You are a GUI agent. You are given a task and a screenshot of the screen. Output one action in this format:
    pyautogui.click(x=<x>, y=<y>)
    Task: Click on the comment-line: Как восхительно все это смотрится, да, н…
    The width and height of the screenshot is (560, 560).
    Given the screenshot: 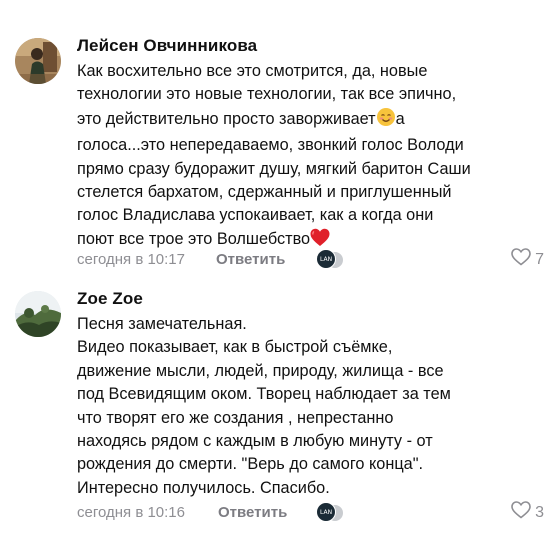 What is the action you would take?
    pyautogui.click(x=252, y=71)
    